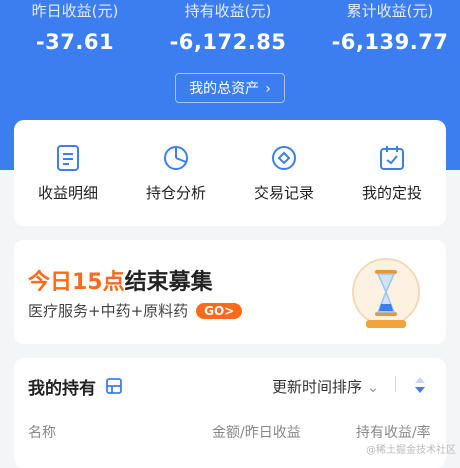 This screenshot has height=468, width=460. Describe the element at coordinates (176, 173) in the screenshot. I see `holding-analysis-button: 持仓分析` at that location.